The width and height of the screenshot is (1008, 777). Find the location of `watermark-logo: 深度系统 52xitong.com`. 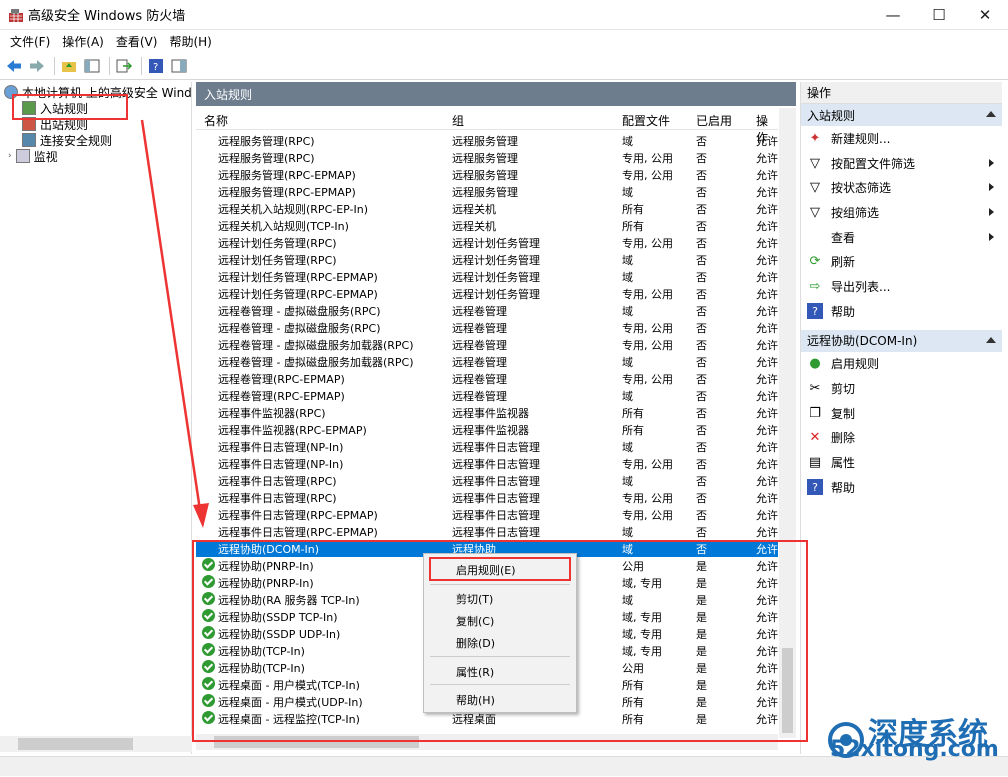

watermark-logo: 深度系统 52xitong.com is located at coordinates (912, 740).